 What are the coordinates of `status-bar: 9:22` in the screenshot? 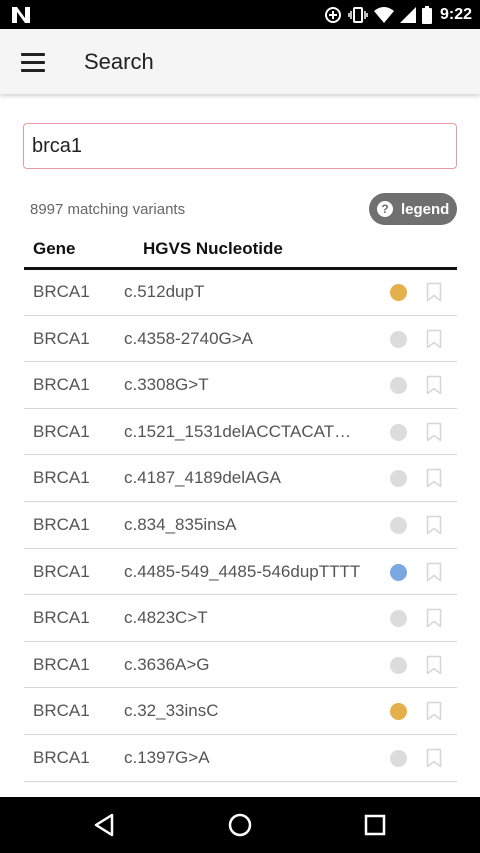 It's located at (240, 14).